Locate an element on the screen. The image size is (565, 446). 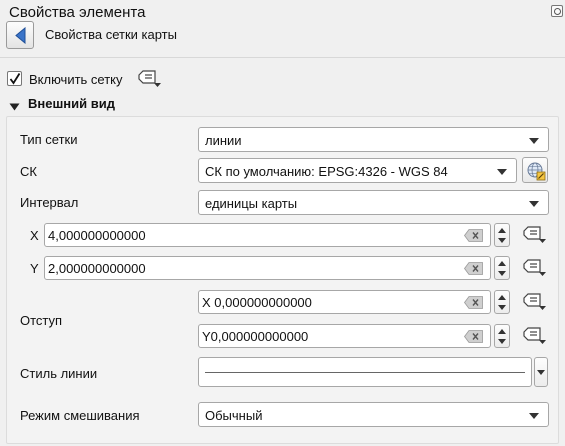
offset-y-input: Y0,000000000000 is located at coordinates (344, 336).